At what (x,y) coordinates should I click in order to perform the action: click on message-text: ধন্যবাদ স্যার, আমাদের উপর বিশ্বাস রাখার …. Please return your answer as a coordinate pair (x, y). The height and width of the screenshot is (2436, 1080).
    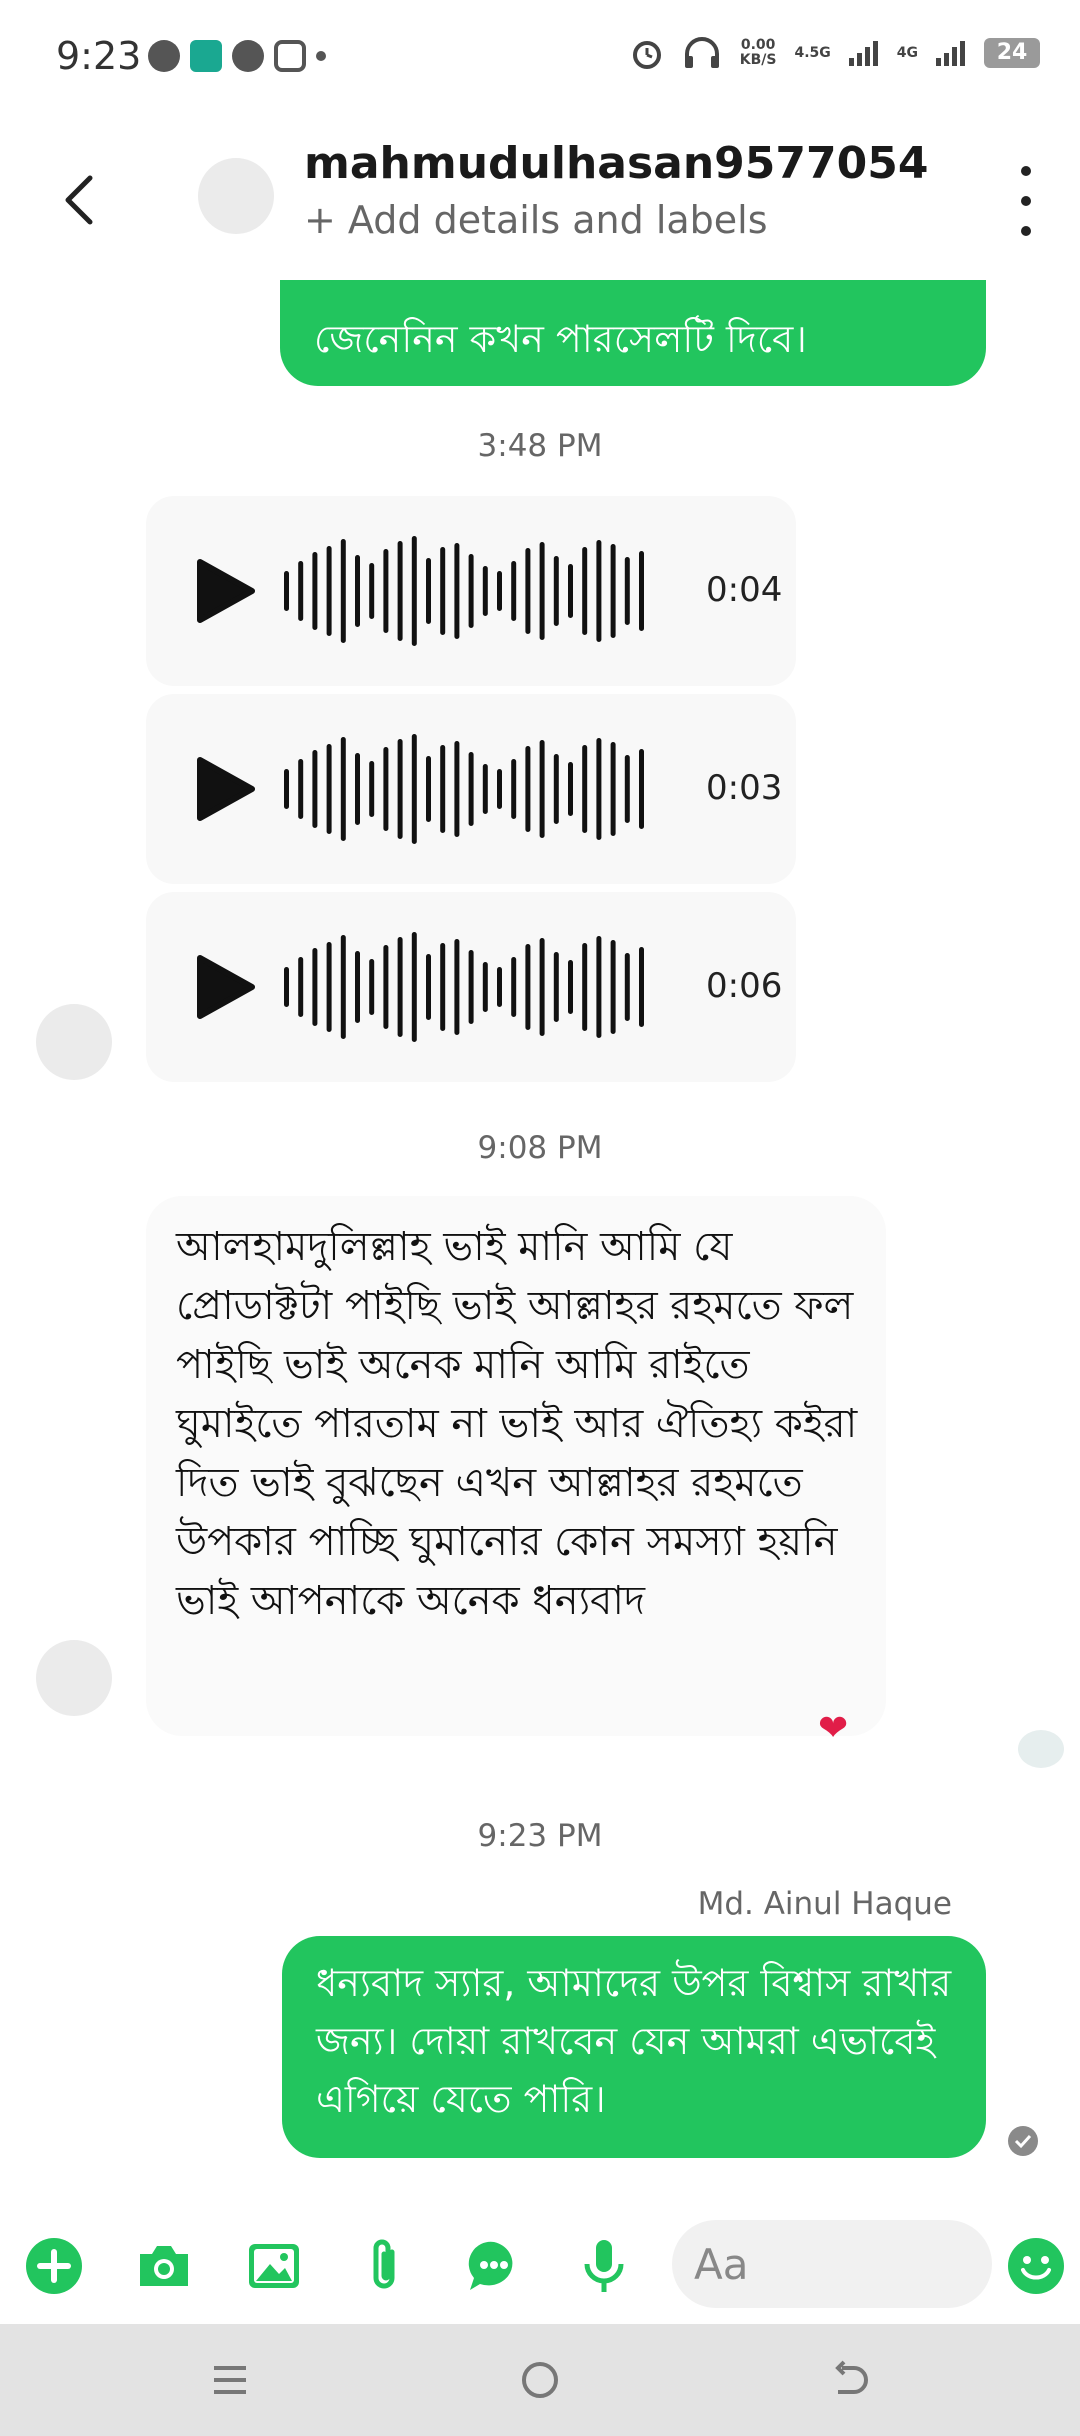
    Looking at the image, I should click on (634, 2041).